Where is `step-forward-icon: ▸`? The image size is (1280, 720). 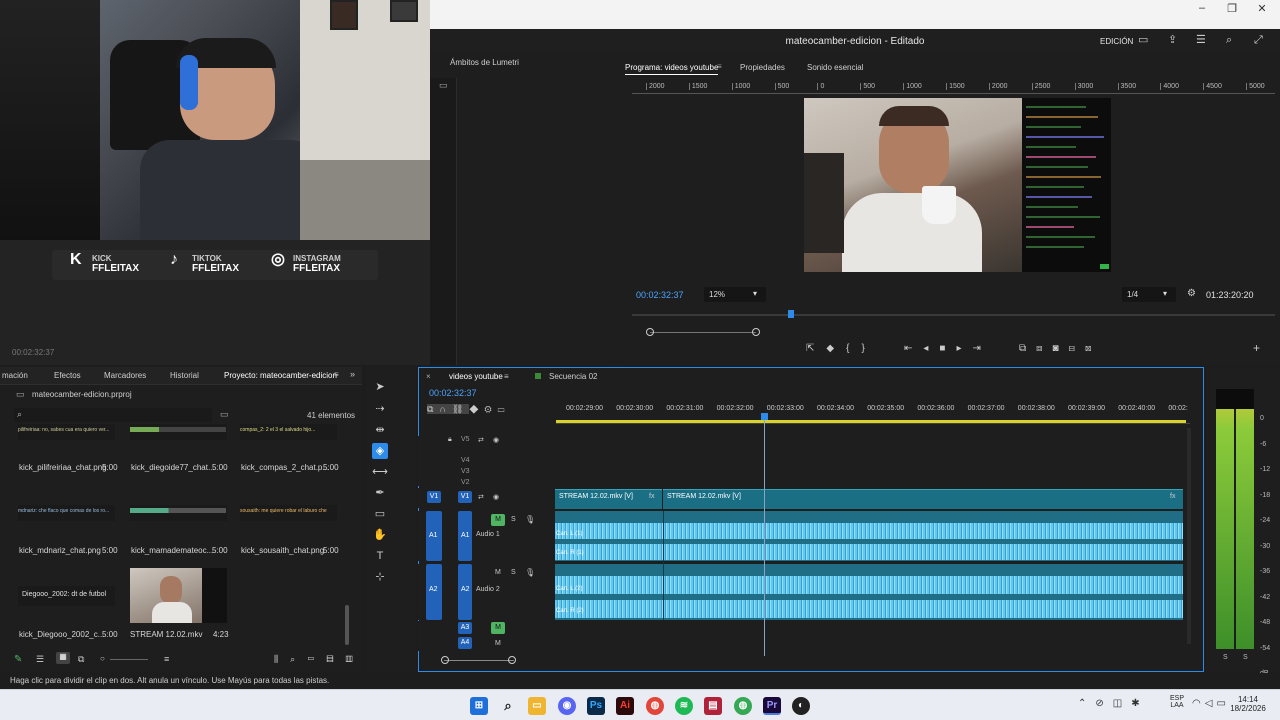 step-forward-icon: ▸ is located at coordinates (964, 348).